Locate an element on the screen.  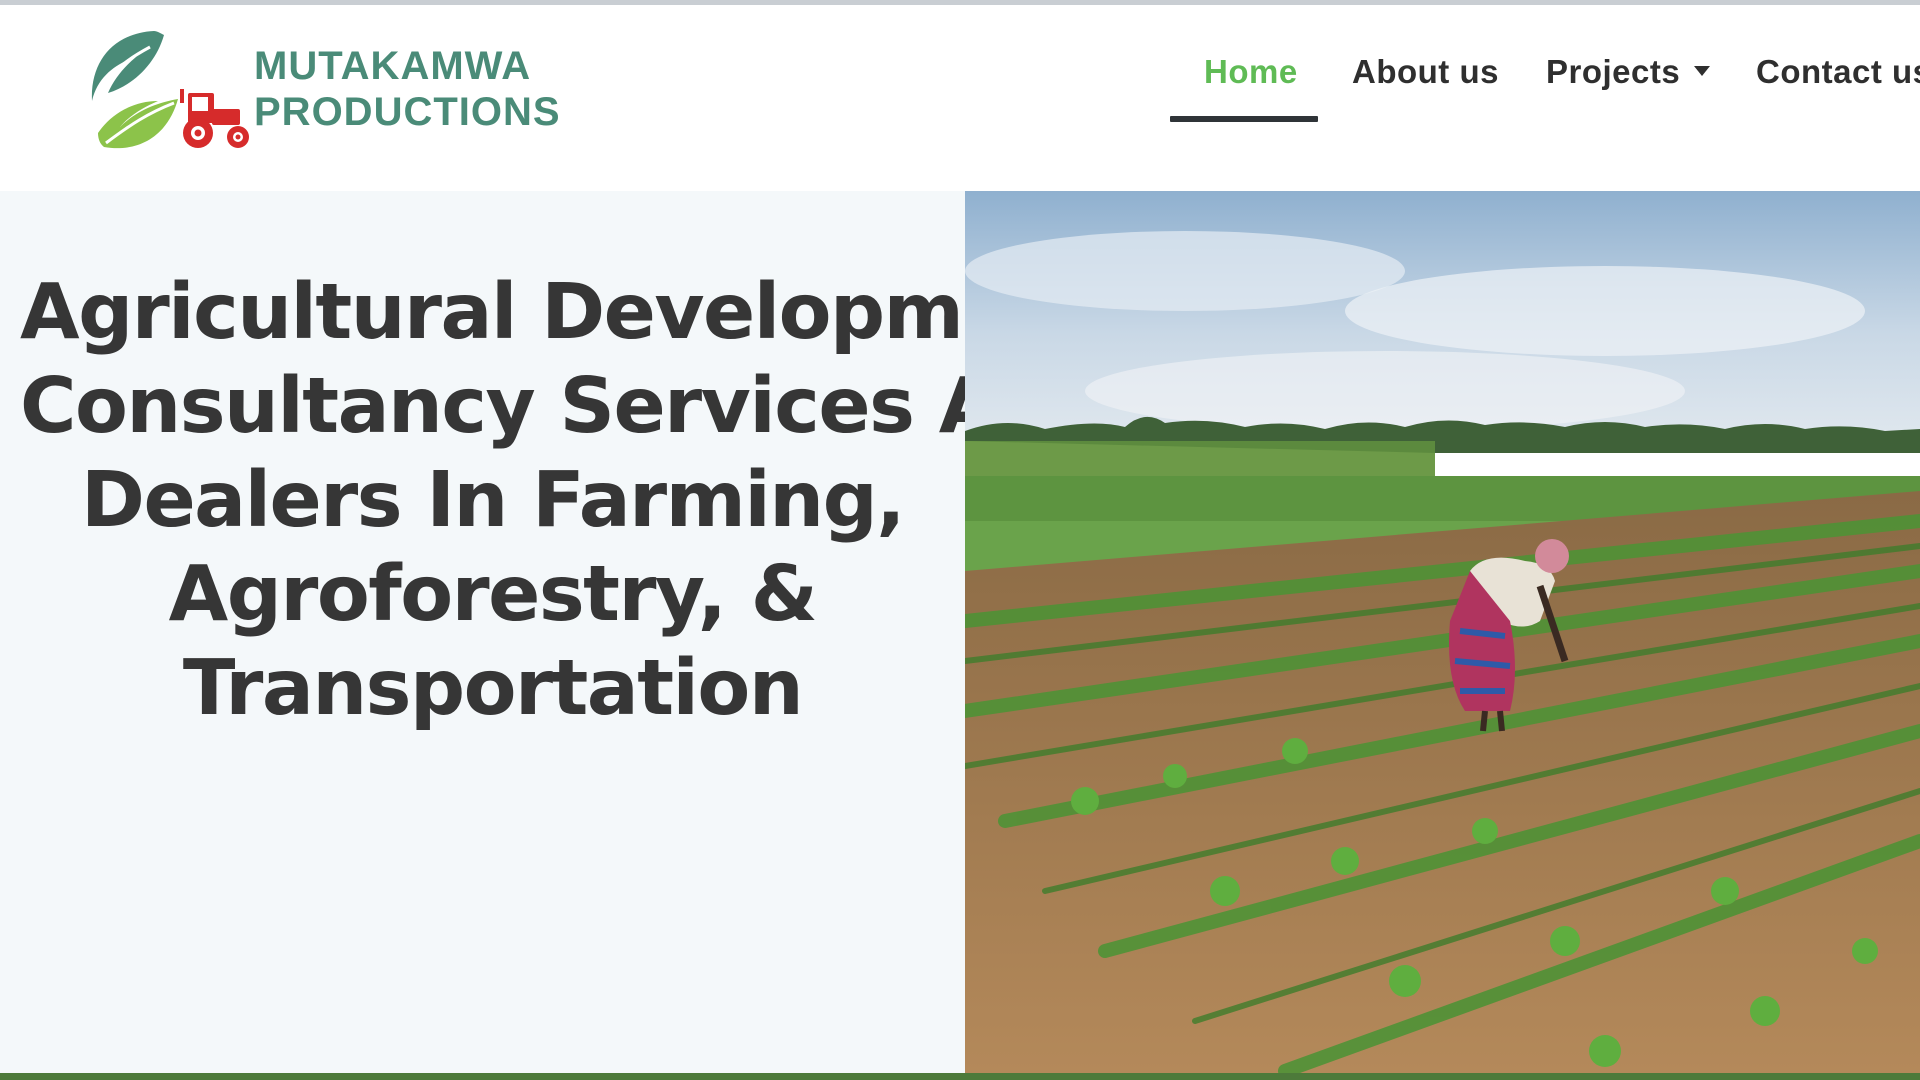
site-logo: MUTAKAMWA PRODUCTIONS is located at coordinates (322, 92).